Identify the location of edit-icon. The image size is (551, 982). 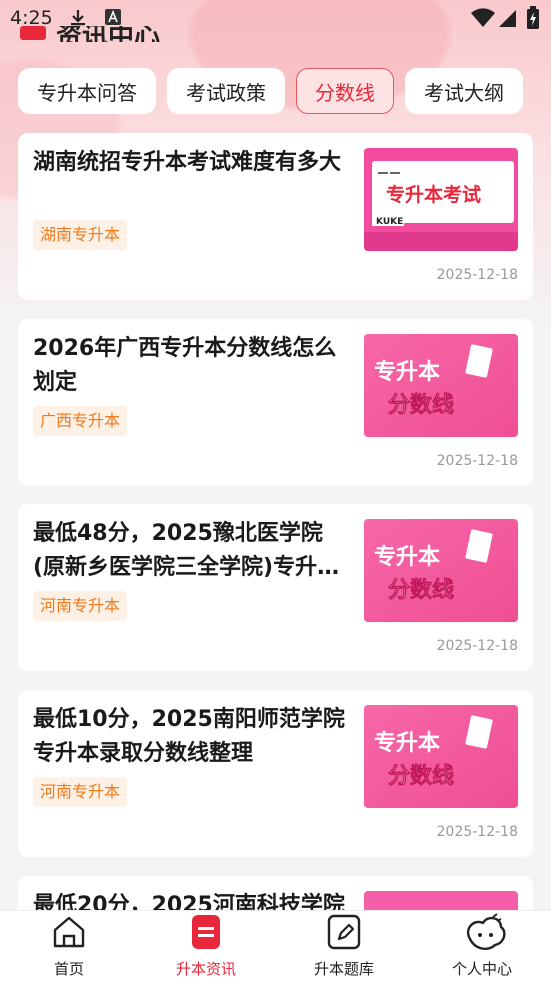
(344, 932).